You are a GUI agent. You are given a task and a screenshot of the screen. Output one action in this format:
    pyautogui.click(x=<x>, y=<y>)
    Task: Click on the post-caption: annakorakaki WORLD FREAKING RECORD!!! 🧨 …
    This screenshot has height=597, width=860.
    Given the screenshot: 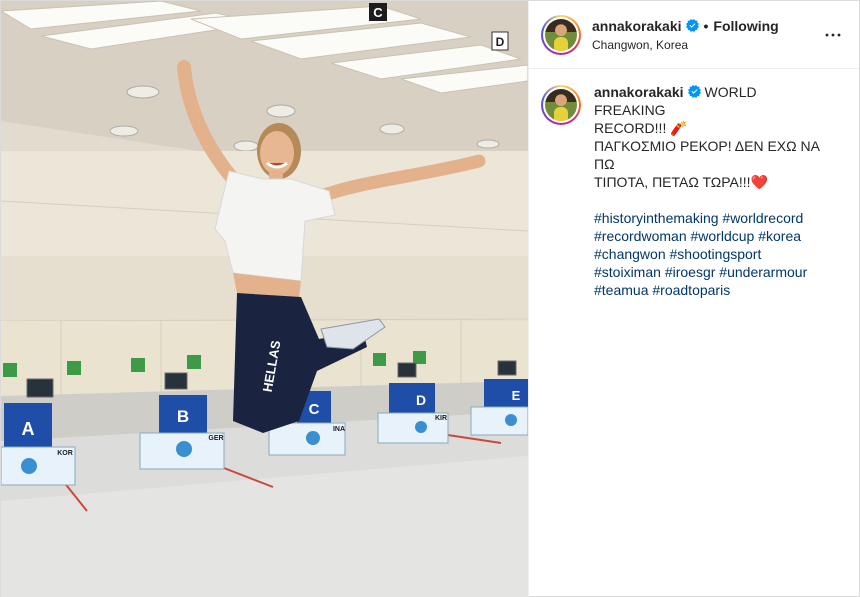 What is the action you would take?
    pyautogui.click(x=709, y=191)
    